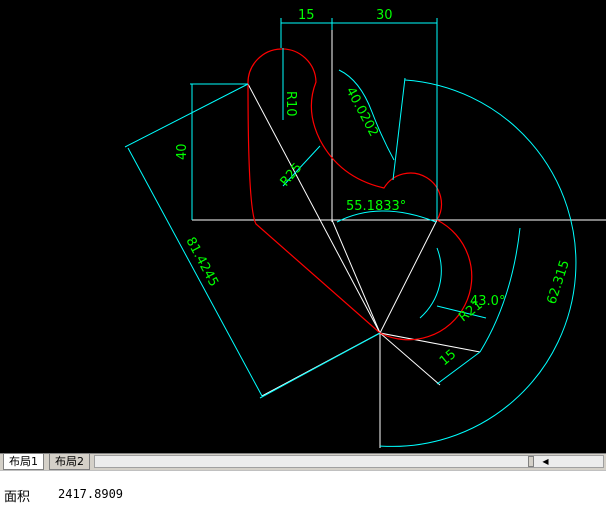 This screenshot has height=505, width=606. What do you see at coordinates (303, 487) in the screenshot?
I see `command-line: 面积 2417.8909` at bounding box center [303, 487].